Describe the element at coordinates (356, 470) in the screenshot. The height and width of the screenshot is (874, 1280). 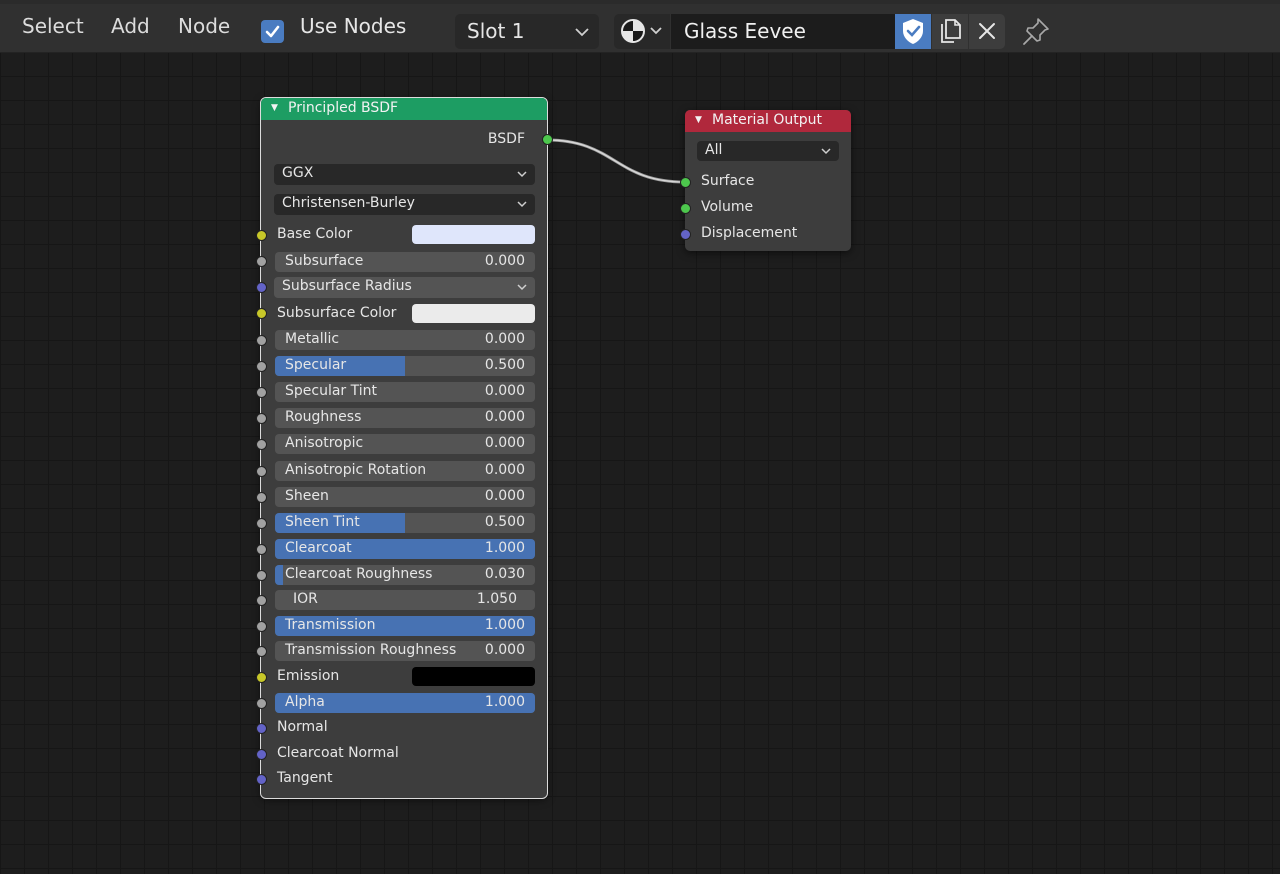
I see `slider-label: Anisotropic Rotation` at that location.